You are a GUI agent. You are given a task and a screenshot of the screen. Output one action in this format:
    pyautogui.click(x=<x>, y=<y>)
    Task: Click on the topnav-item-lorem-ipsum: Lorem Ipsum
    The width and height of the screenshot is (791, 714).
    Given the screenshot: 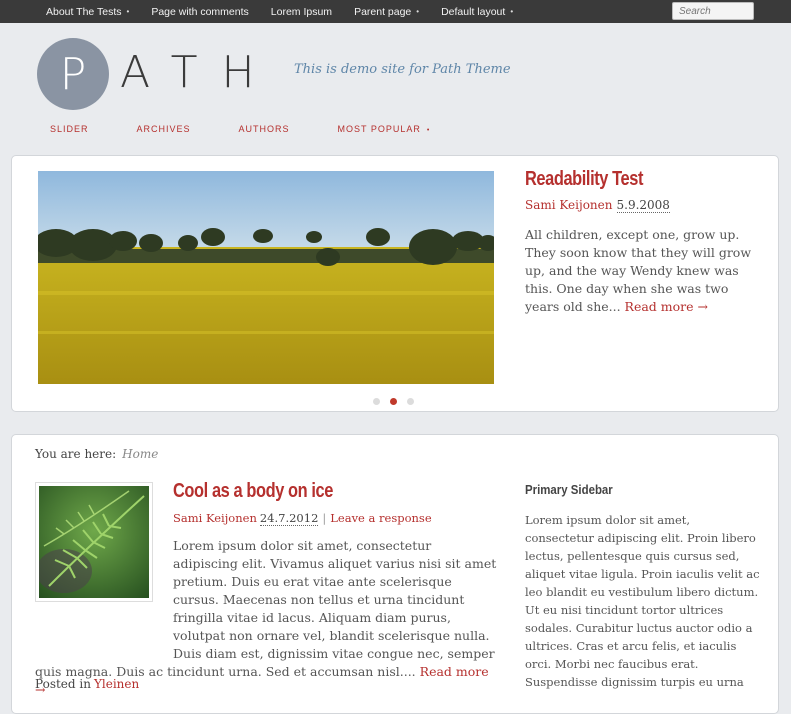 What is the action you would take?
    pyautogui.click(x=301, y=12)
    